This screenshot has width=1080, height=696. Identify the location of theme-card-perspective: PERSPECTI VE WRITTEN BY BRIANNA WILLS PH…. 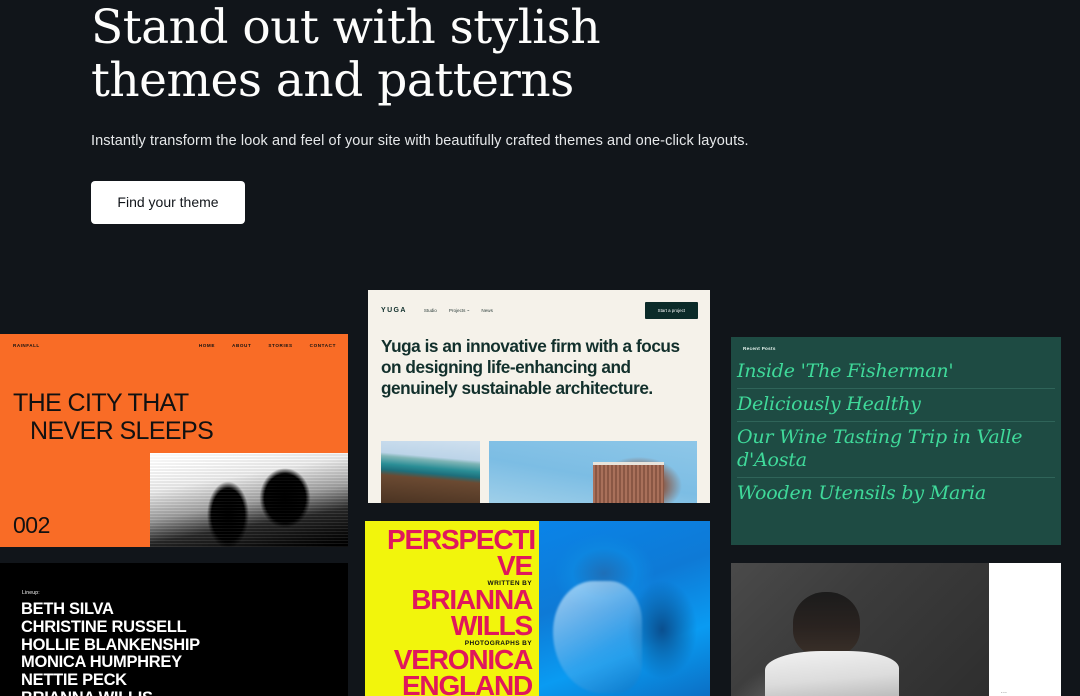
(537, 608).